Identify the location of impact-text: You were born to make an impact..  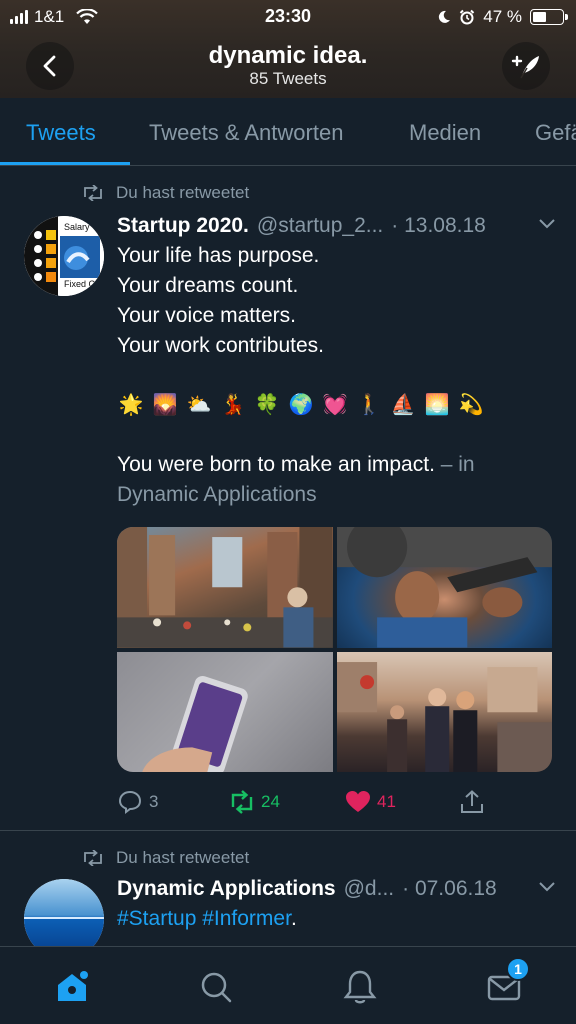
(276, 464).